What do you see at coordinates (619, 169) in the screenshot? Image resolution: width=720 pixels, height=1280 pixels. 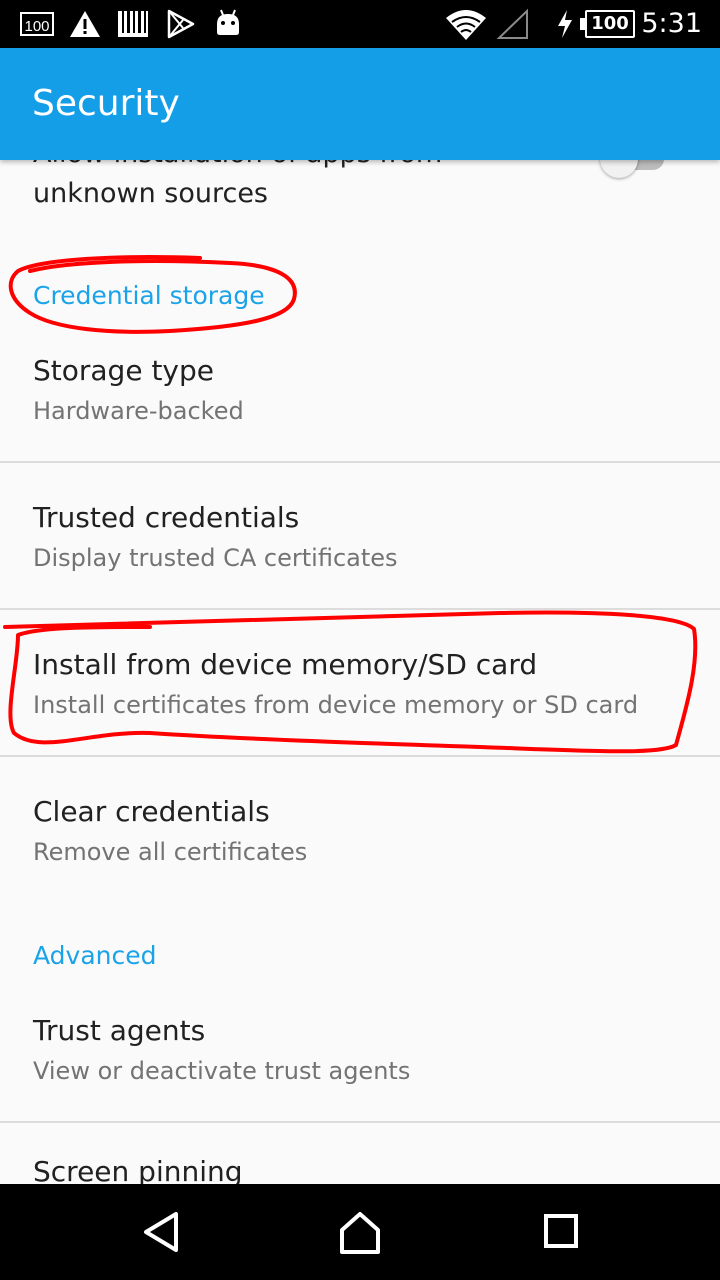 I see `toggle-thumb` at bounding box center [619, 169].